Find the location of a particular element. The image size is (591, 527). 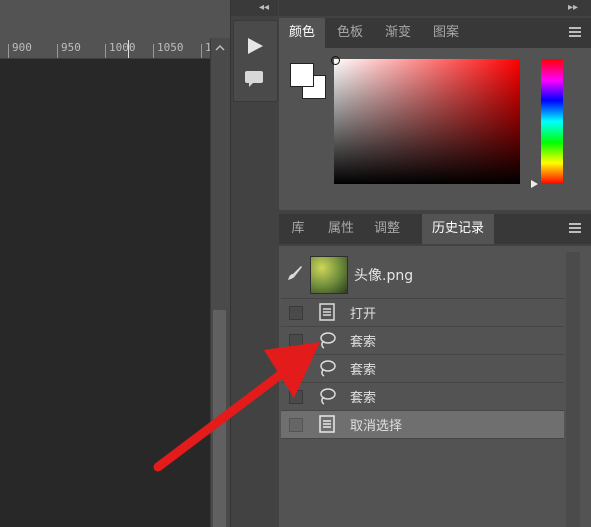

play-actions-icon is located at coordinates (255, 46).